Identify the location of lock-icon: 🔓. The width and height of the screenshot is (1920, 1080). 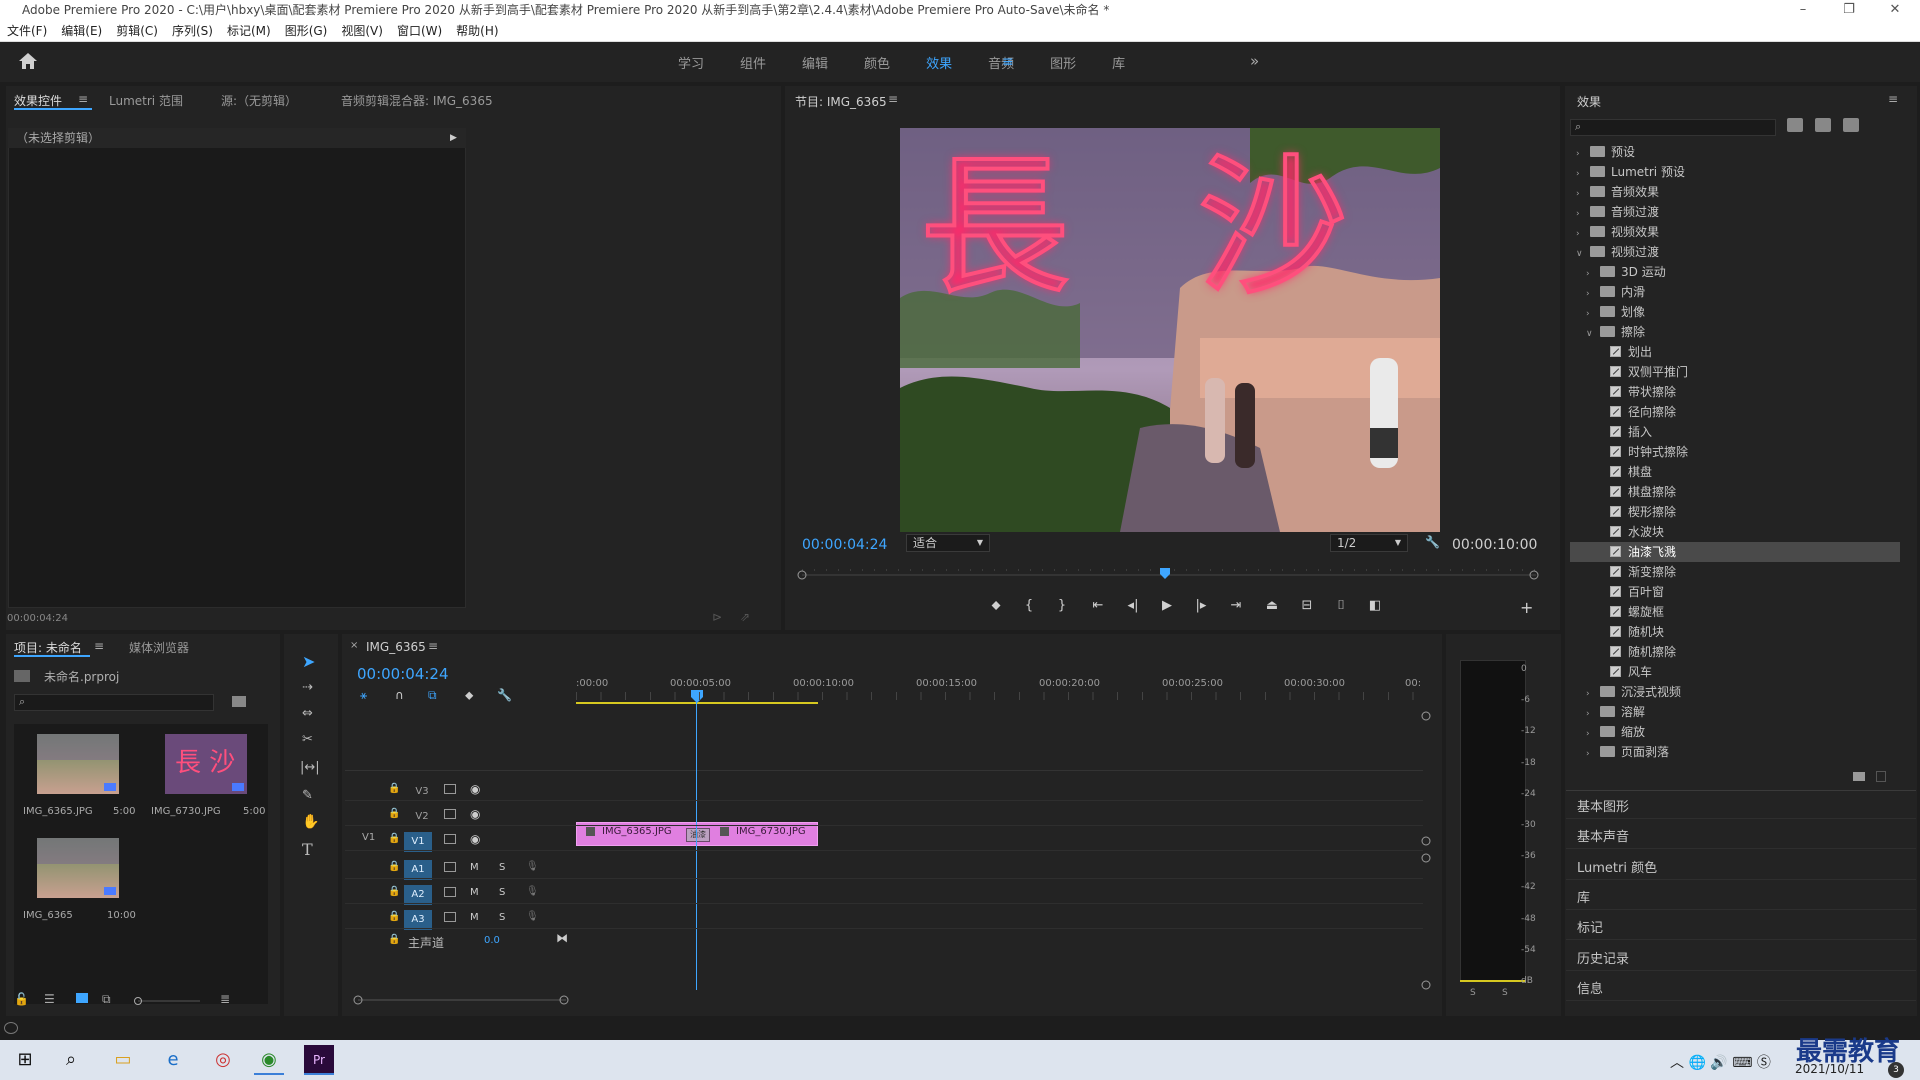
(21, 999).